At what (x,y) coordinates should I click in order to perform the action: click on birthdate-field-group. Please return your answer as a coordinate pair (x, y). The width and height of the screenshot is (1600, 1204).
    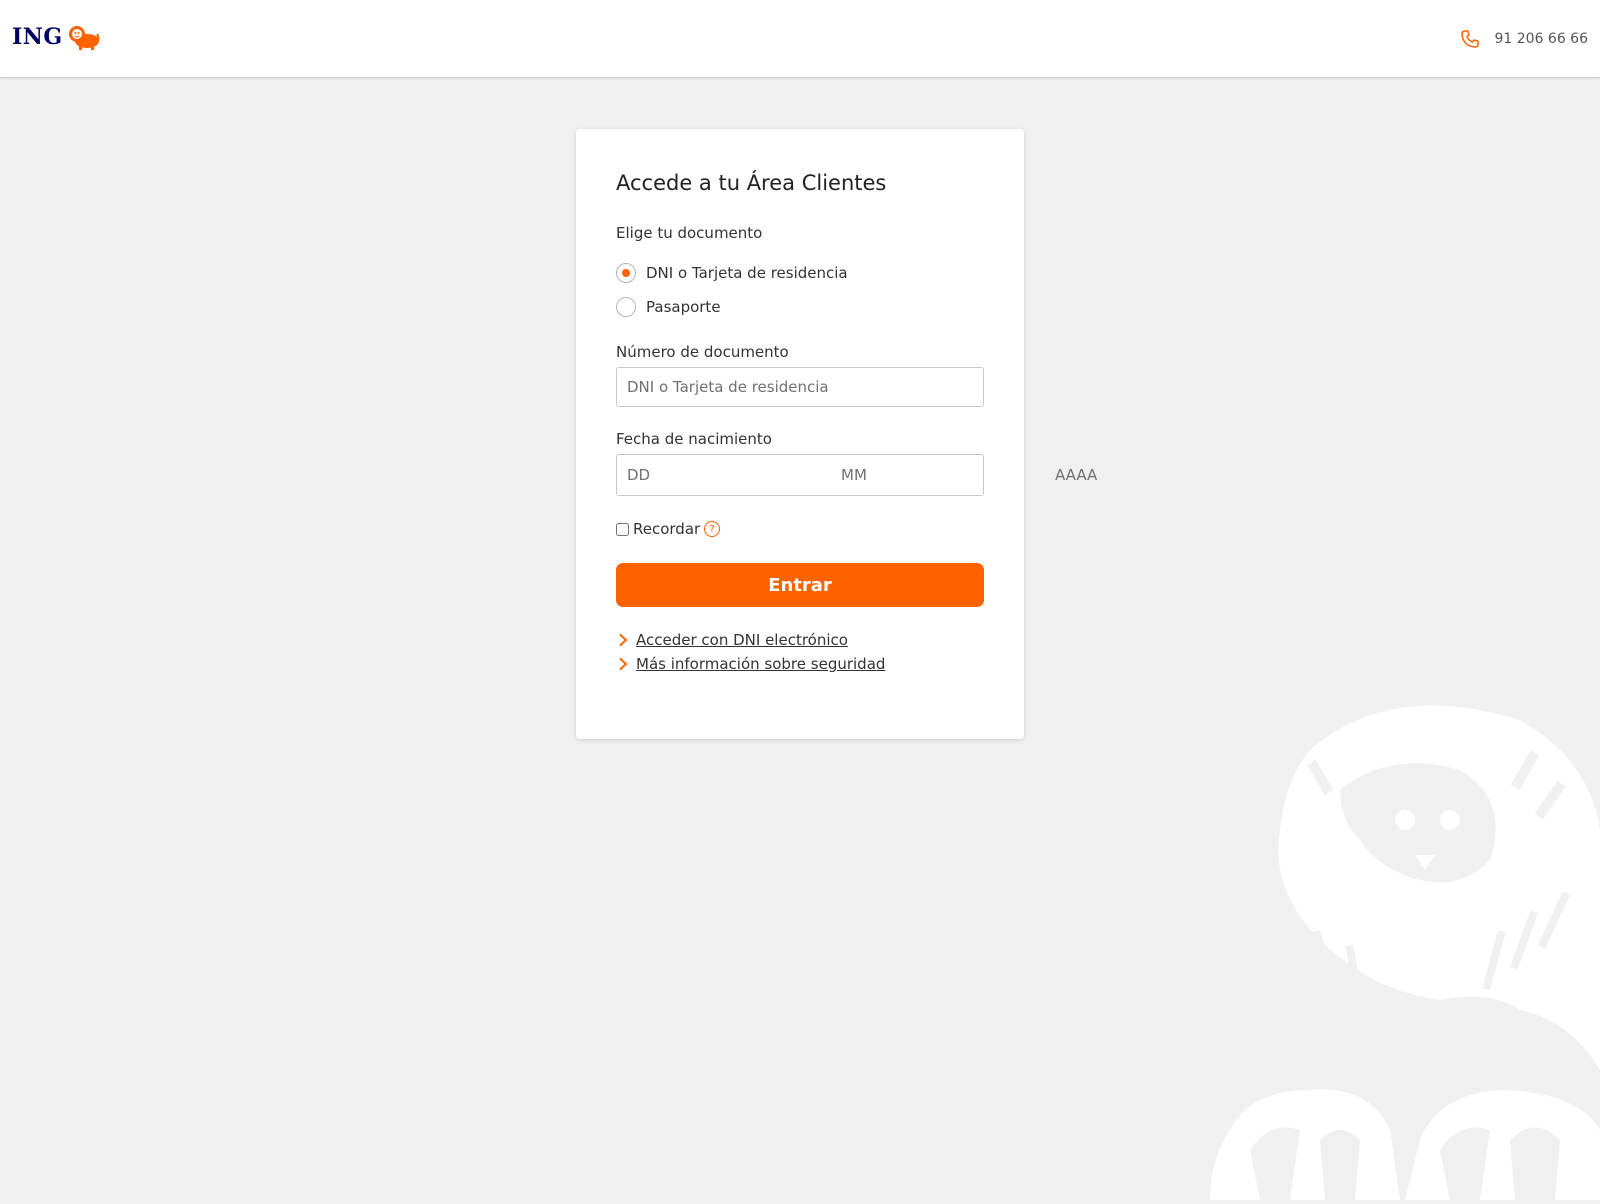
    Looking at the image, I should click on (937, 475).